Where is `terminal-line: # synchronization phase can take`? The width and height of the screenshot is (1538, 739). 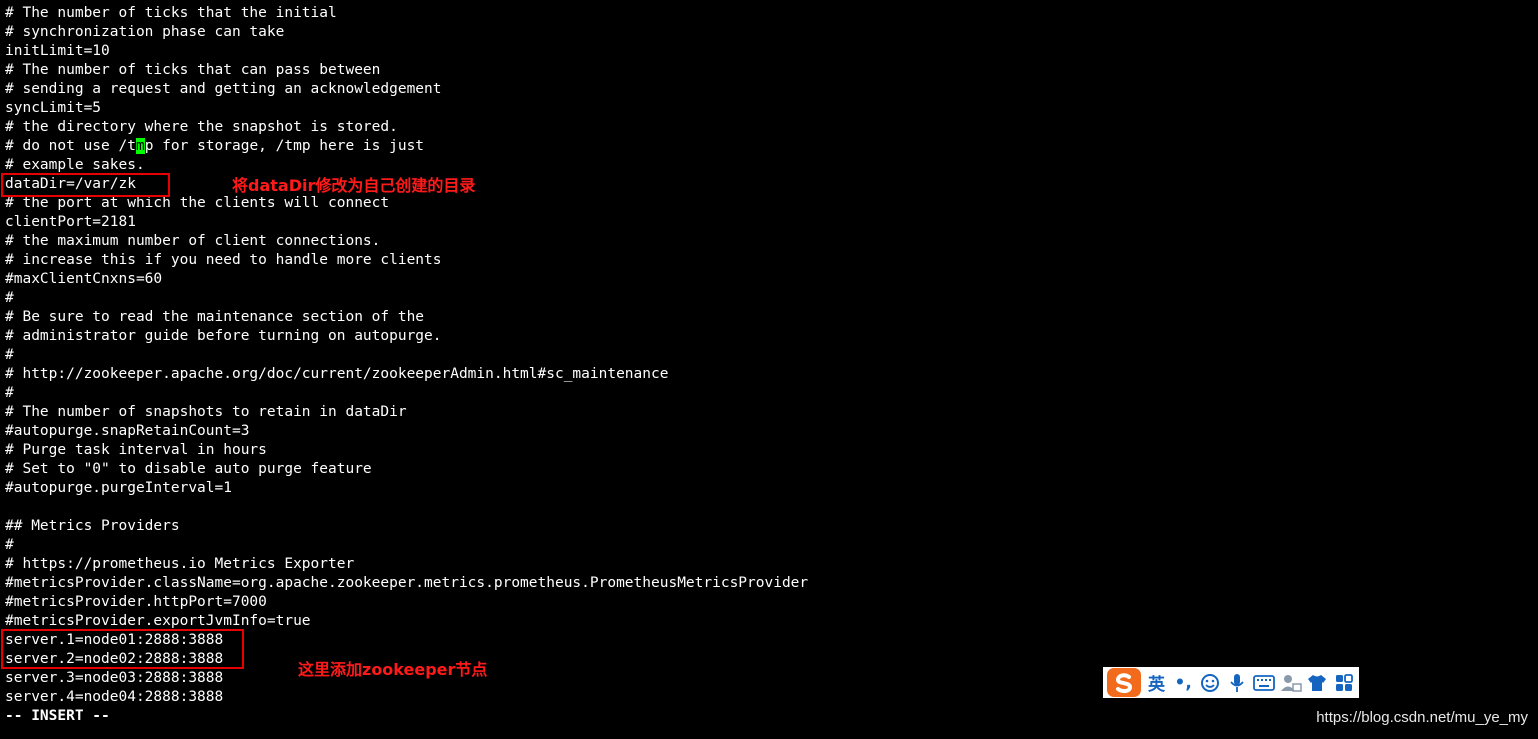
terminal-line: # synchronization phase can take is located at coordinates (145, 32).